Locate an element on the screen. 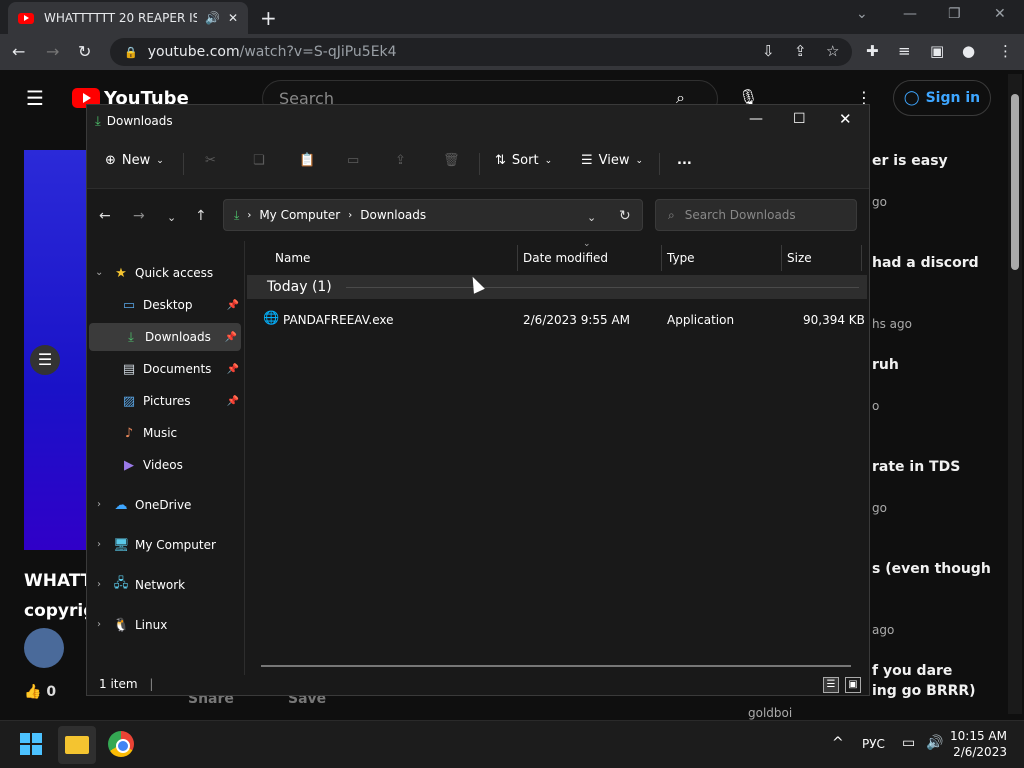 The width and height of the screenshot is (1024, 768). minimize-button: — is located at coordinates (756, 119).